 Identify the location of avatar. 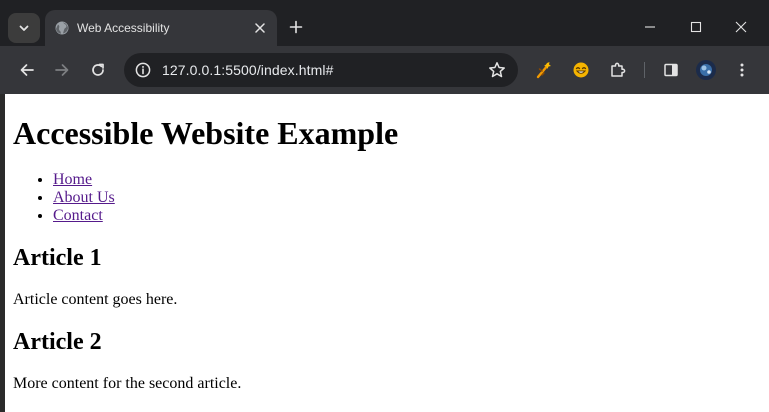
(706, 70).